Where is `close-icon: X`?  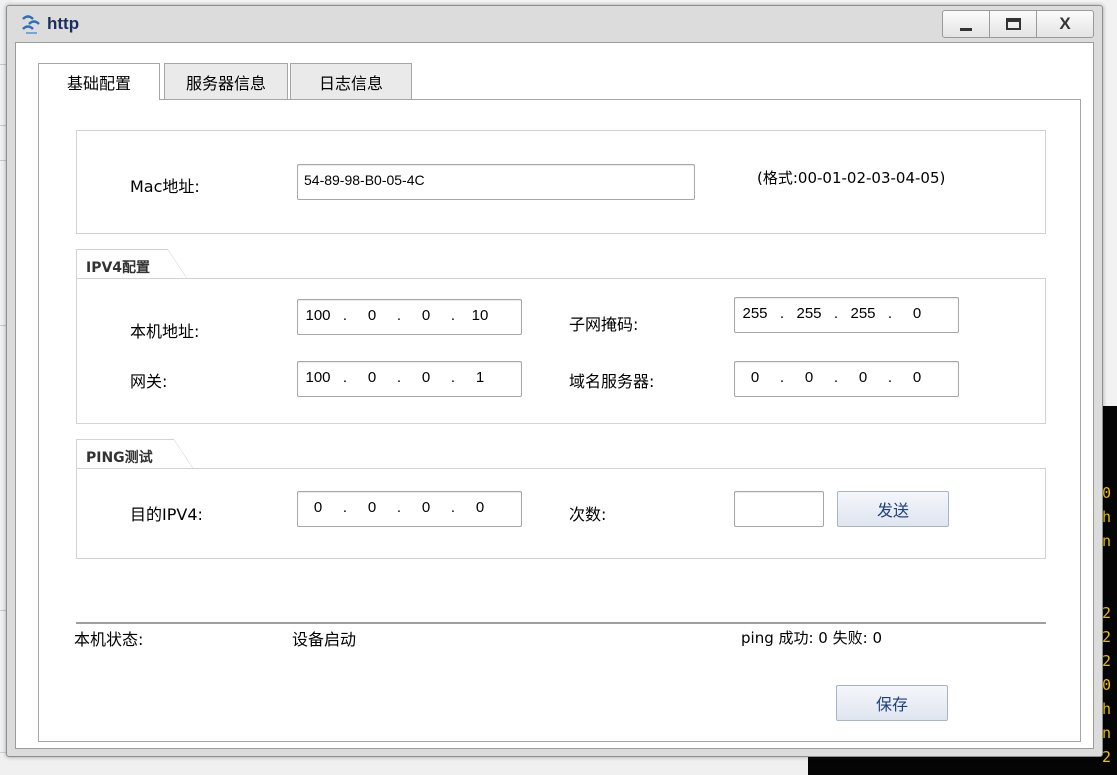 close-icon: X is located at coordinates (1065, 23).